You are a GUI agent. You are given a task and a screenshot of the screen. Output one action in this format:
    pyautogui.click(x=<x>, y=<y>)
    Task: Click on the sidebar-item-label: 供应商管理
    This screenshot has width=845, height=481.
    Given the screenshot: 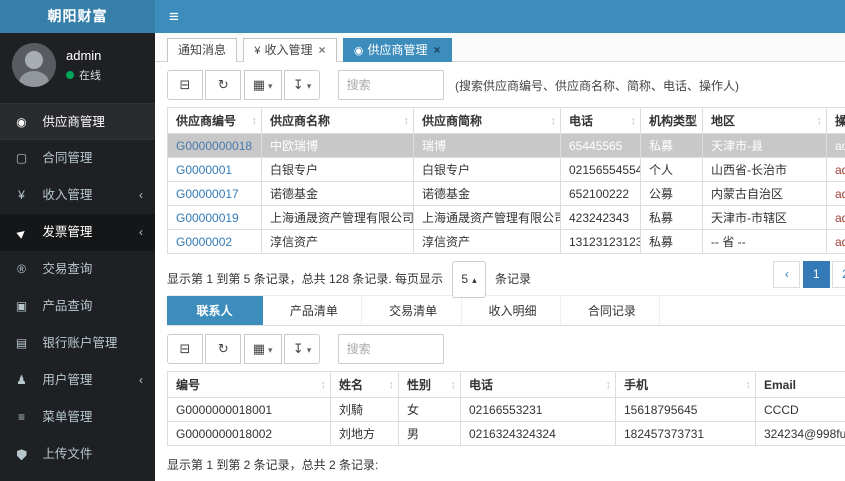 What is the action you would take?
    pyautogui.click(x=73, y=122)
    